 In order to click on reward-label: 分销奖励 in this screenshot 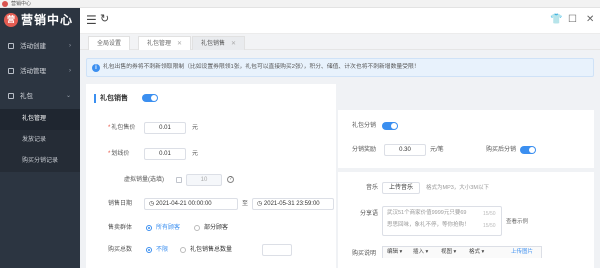, I will do `click(364, 150)`.